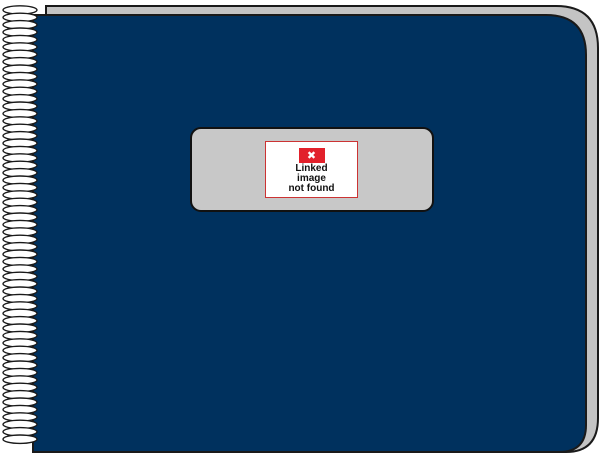 This screenshot has height=454, width=600. Describe the element at coordinates (20, 225) in the screenshot. I see `spiral-binding` at that location.